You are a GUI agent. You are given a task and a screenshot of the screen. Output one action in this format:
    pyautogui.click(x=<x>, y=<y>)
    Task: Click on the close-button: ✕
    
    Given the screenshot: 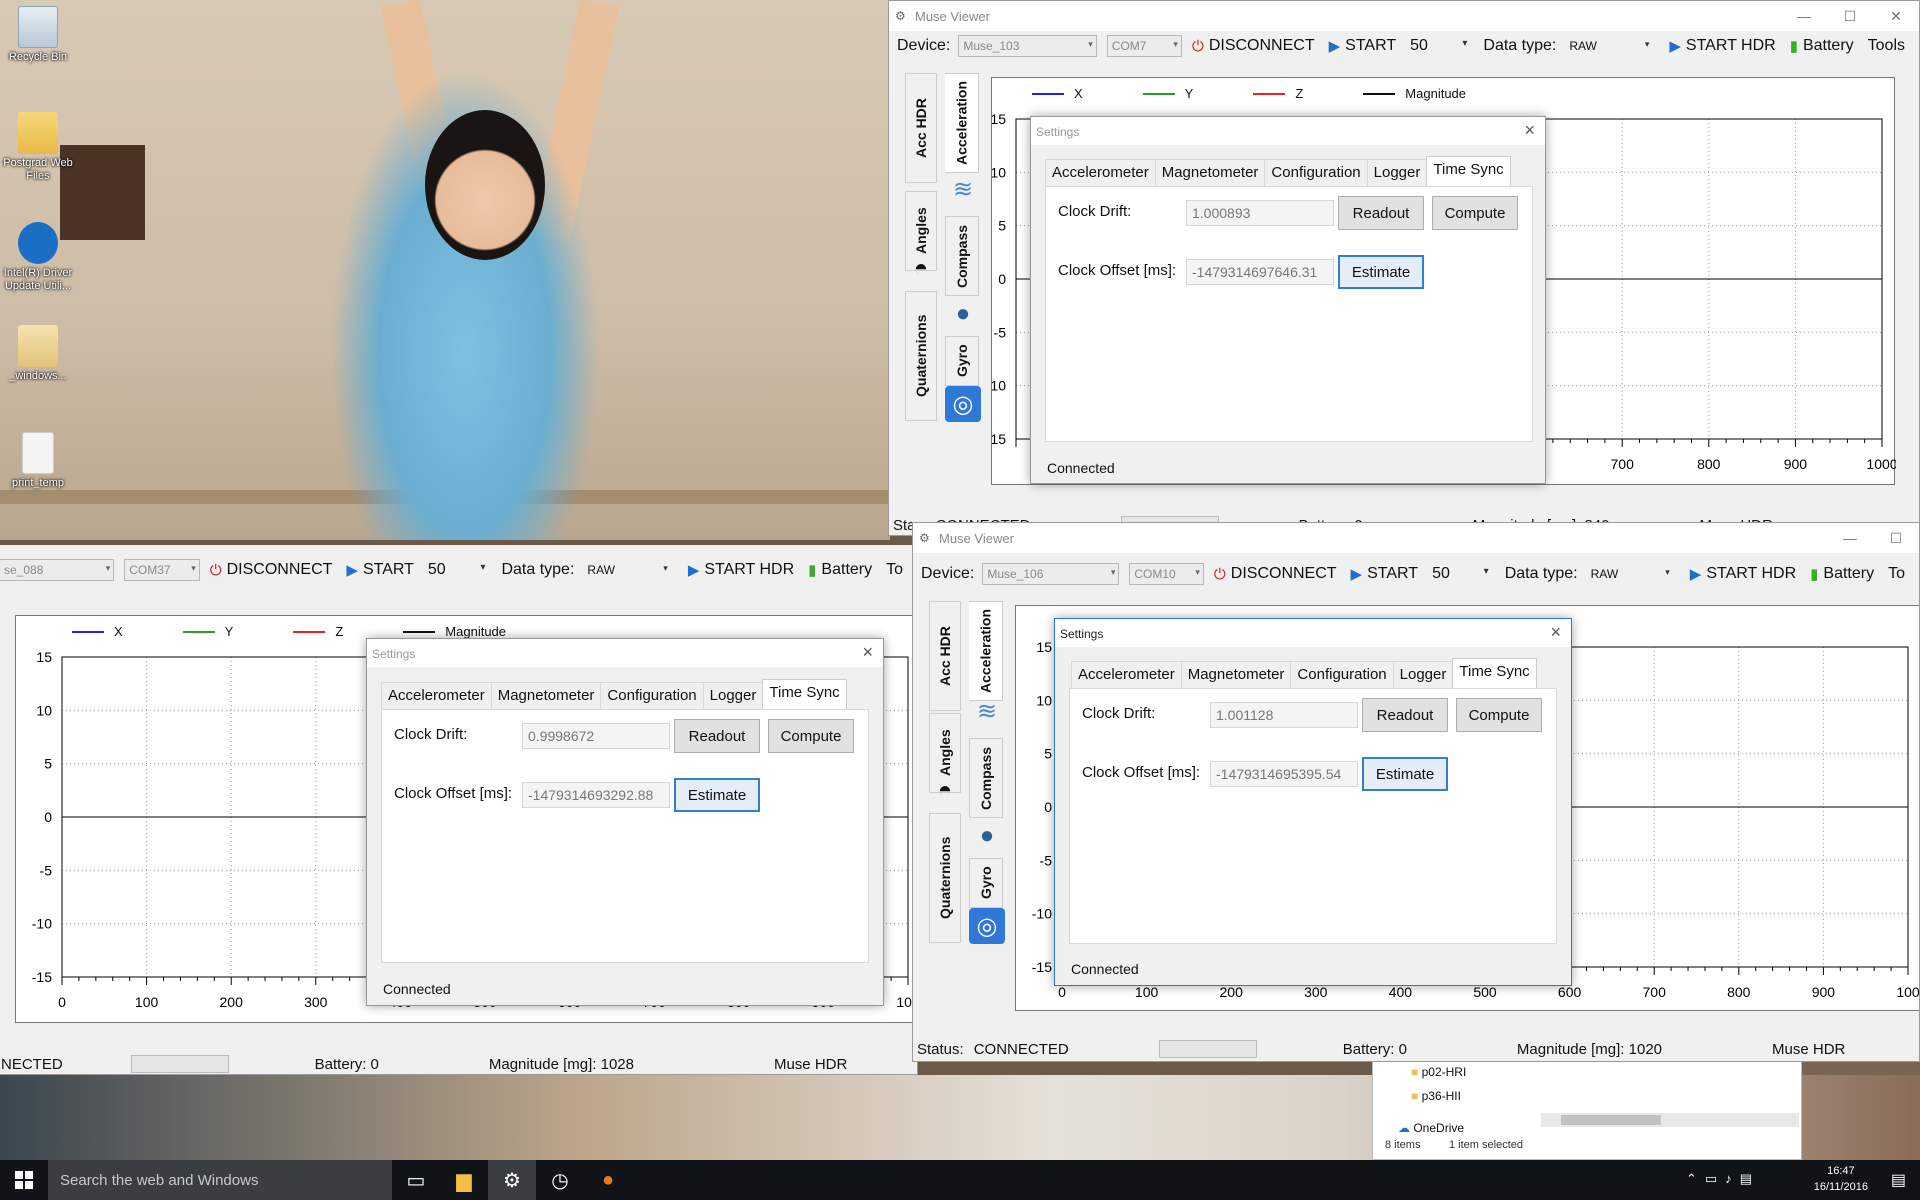 What is the action you would take?
    pyautogui.click(x=1896, y=16)
    